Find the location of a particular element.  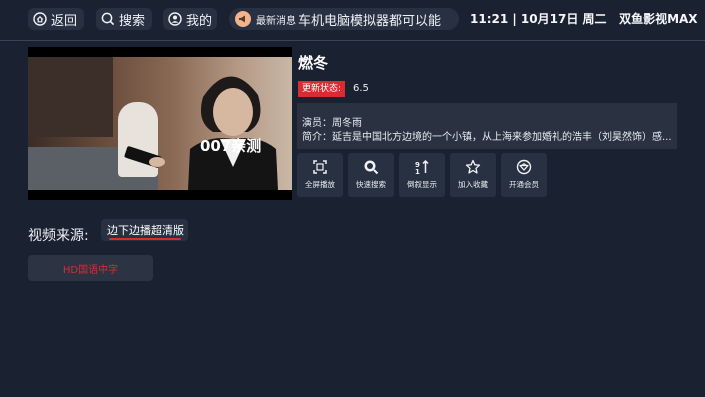

episode-button: HD国语中字 is located at coordinates (90, 268).